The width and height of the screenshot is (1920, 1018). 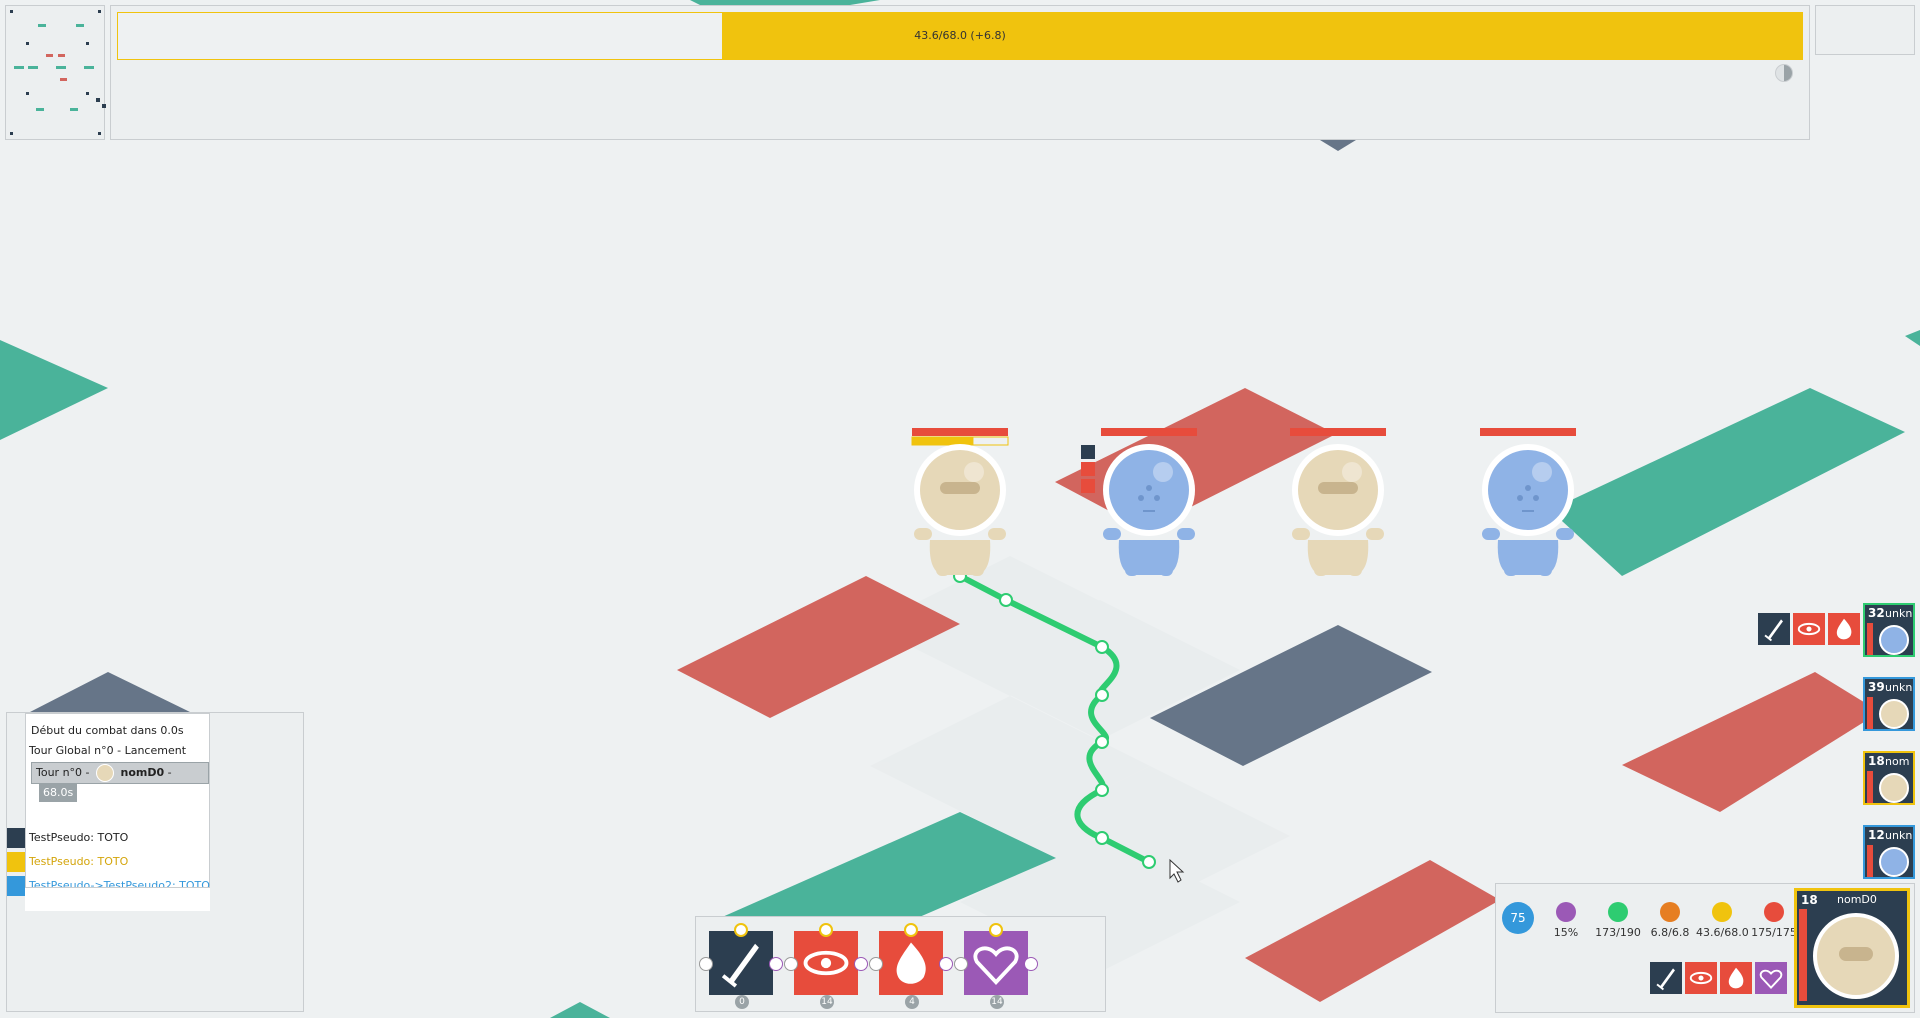 What do you see at coordinates (1722, 932) in the screenshot?
I see `stat-value: 43.6/68.0` at bounding box center [1722, 932].